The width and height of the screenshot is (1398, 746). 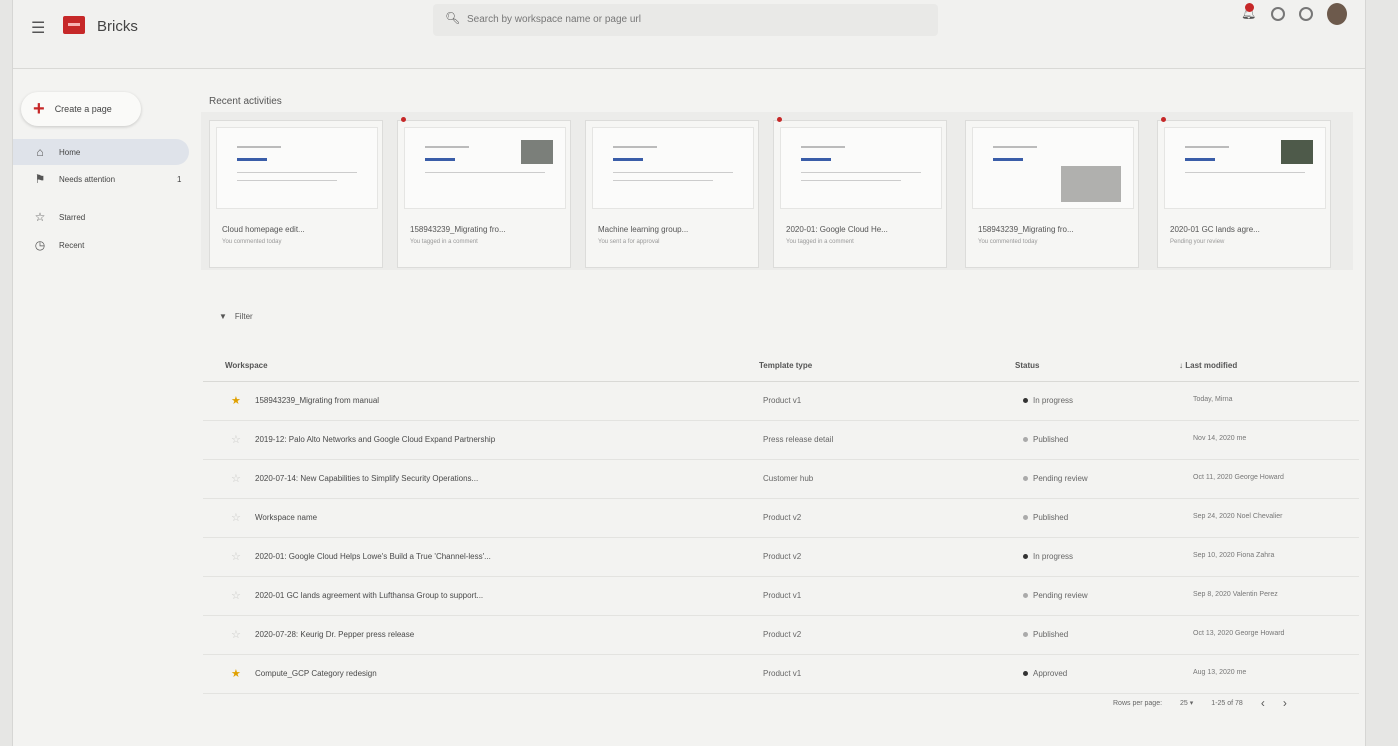 What do you see at coordinates (629, 242) in the screenshot?
I see `card-subtitle: You sent a for approval` at bounding box center [629, 242].